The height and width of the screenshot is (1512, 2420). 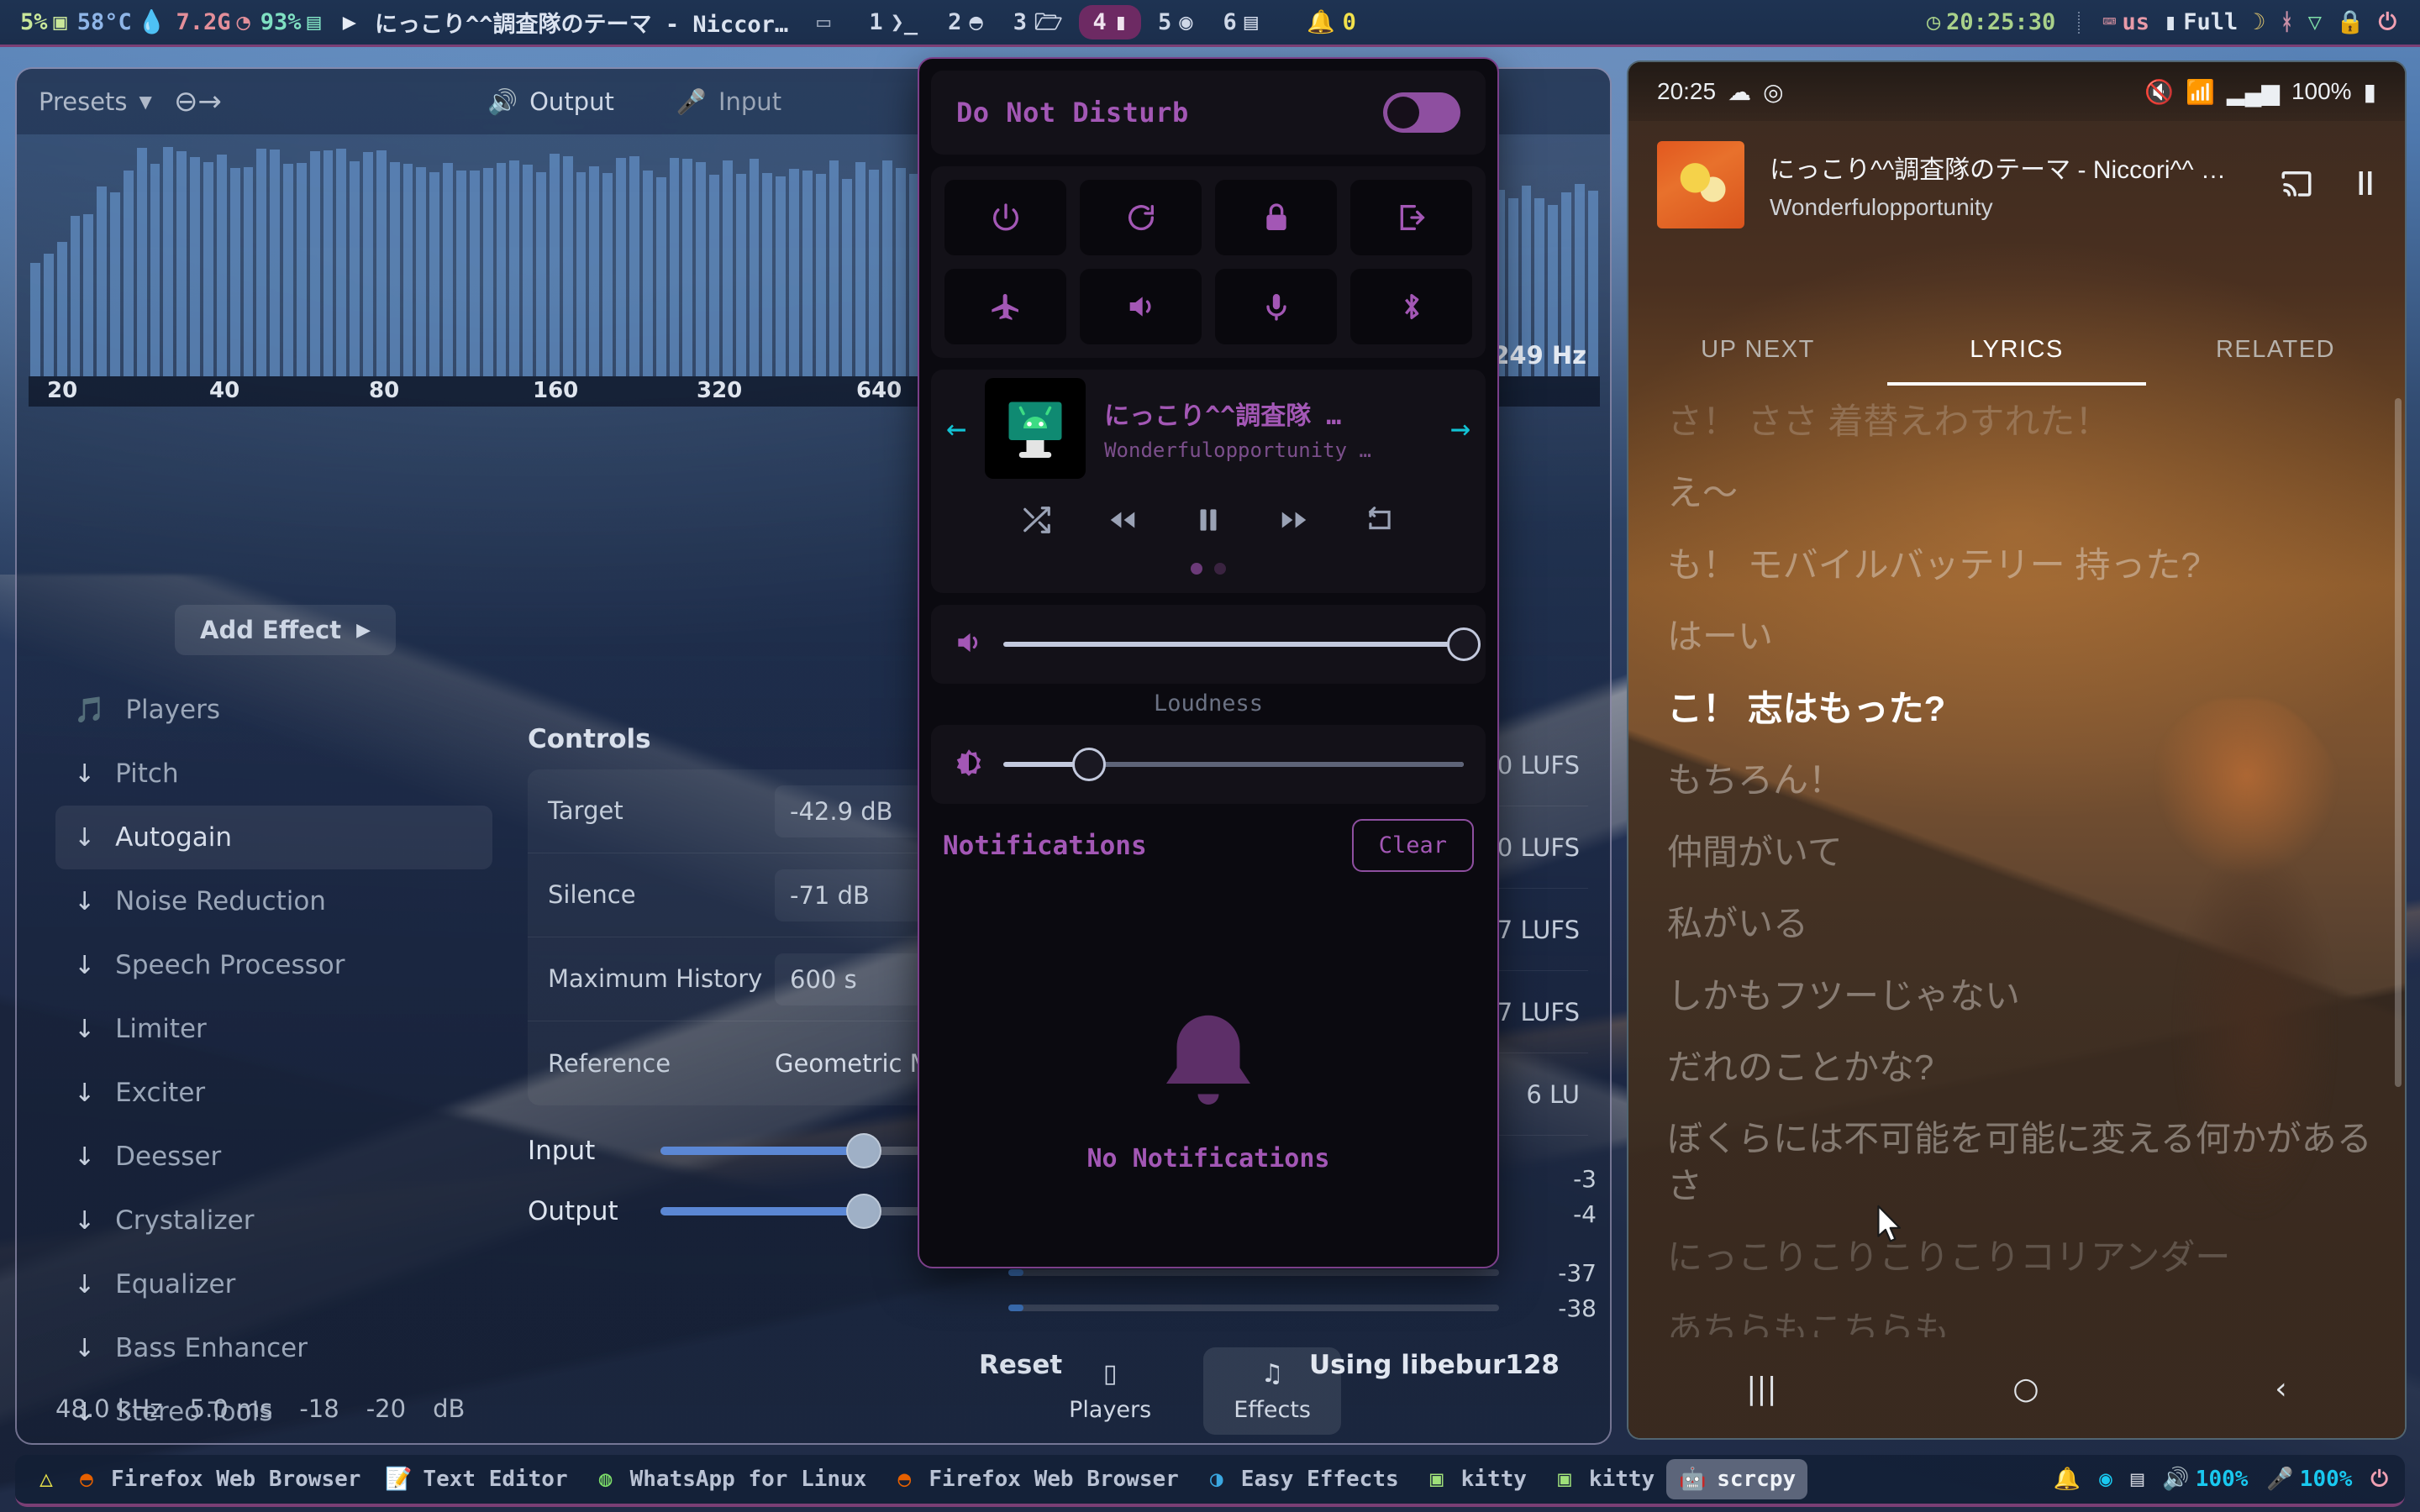 What do you see at coordinates (1141, 306) in the screenshot?
I see `volume-button` at bounding box center [1141, 306].